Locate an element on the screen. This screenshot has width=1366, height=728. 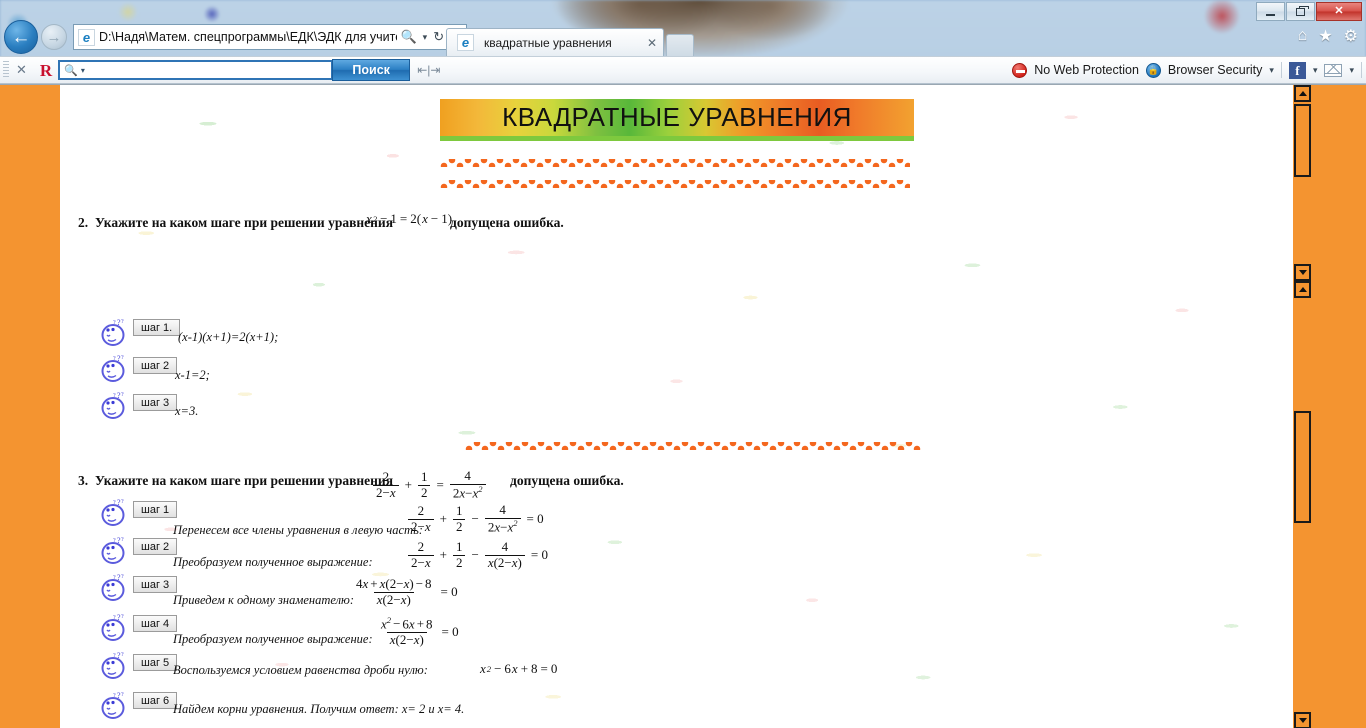
mail-icon is located at coordinates (1333, 70).